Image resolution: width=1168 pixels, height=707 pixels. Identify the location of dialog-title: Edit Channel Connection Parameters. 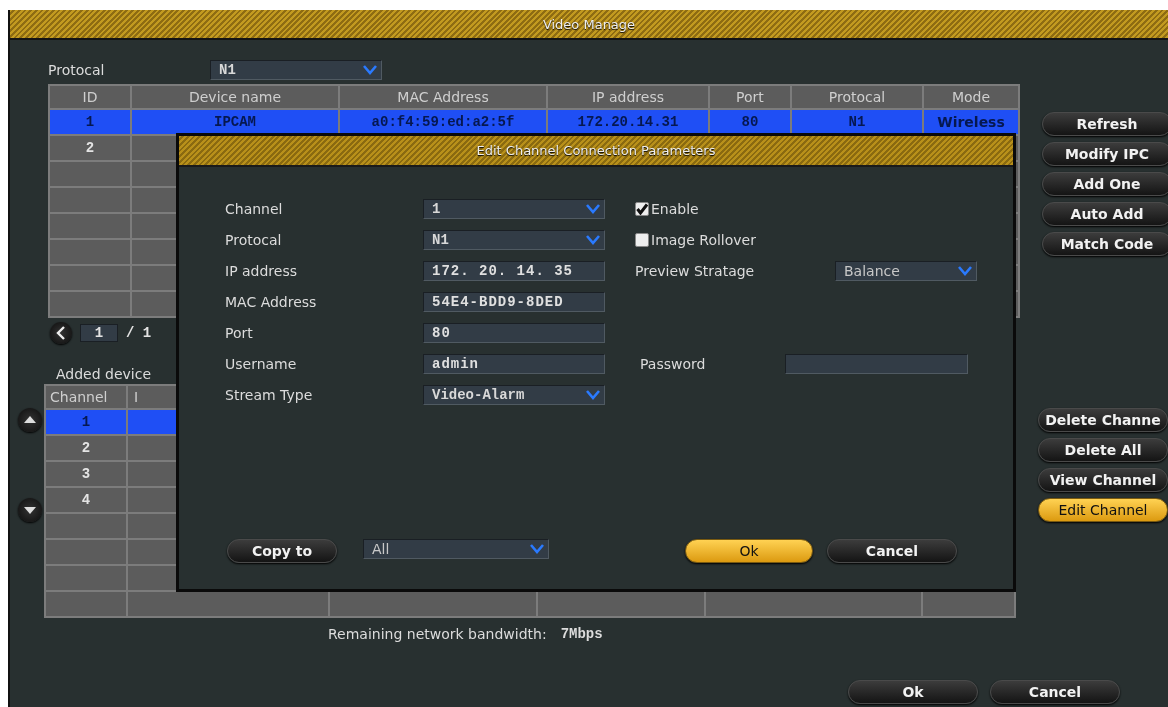
(596, 151).